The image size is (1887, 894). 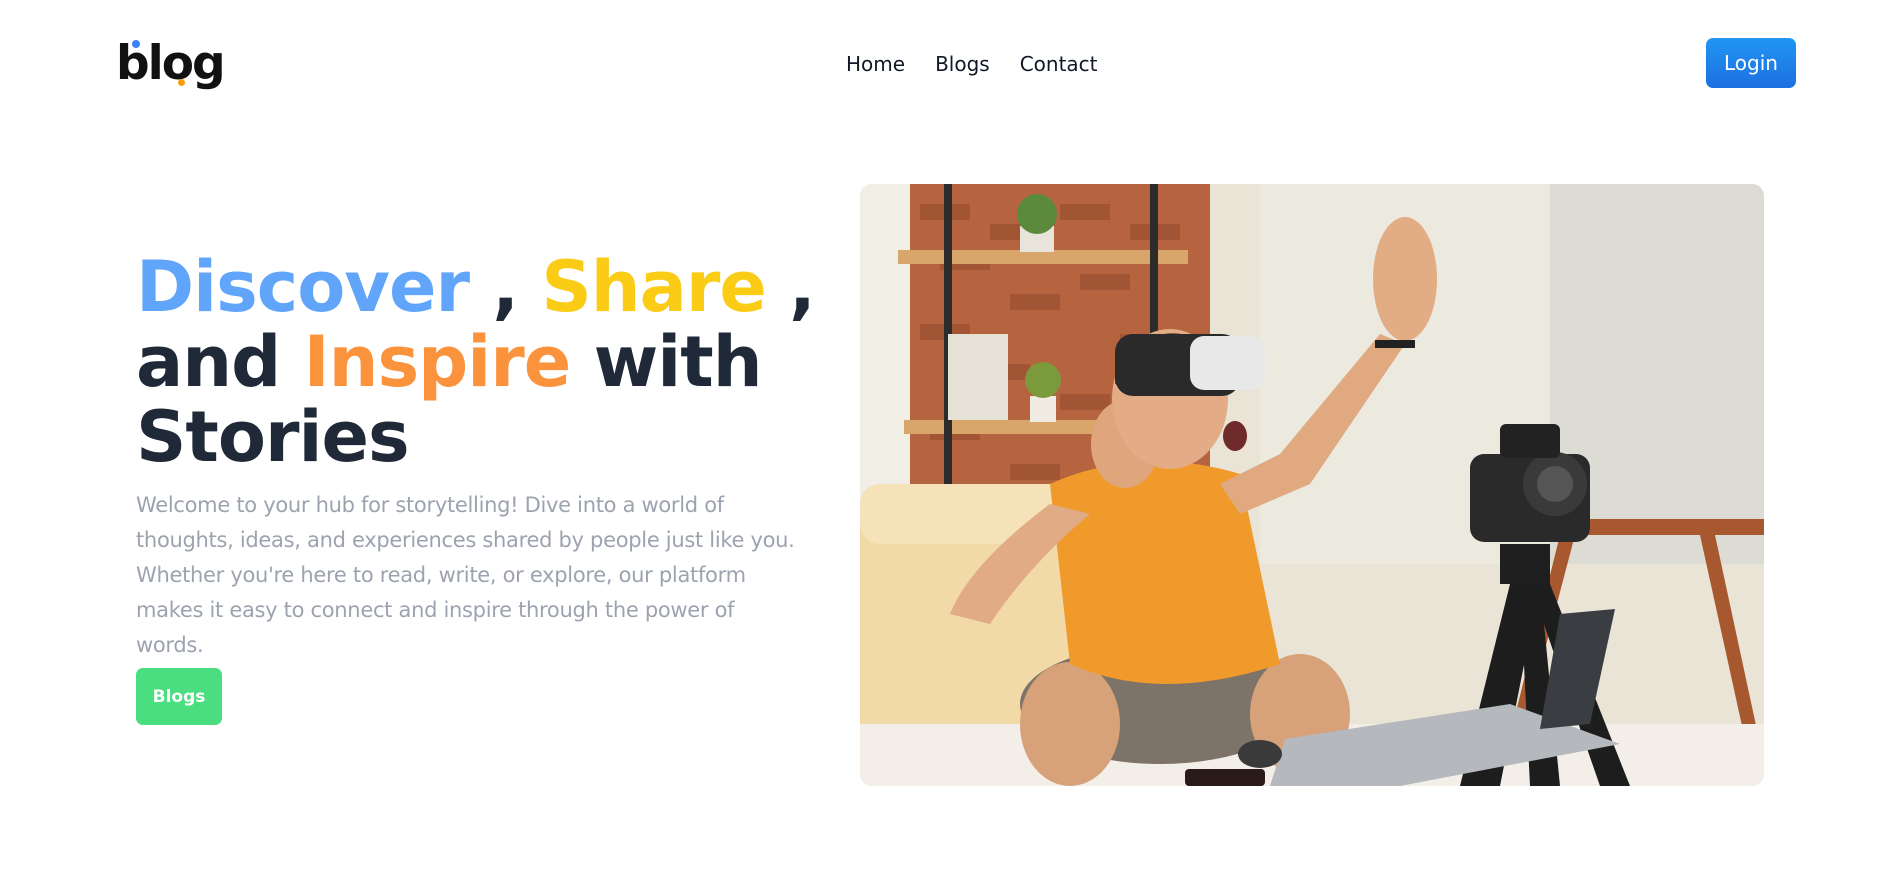 I want to click on nav-links: Home Blogs Contact, so click(x=972, y=64).